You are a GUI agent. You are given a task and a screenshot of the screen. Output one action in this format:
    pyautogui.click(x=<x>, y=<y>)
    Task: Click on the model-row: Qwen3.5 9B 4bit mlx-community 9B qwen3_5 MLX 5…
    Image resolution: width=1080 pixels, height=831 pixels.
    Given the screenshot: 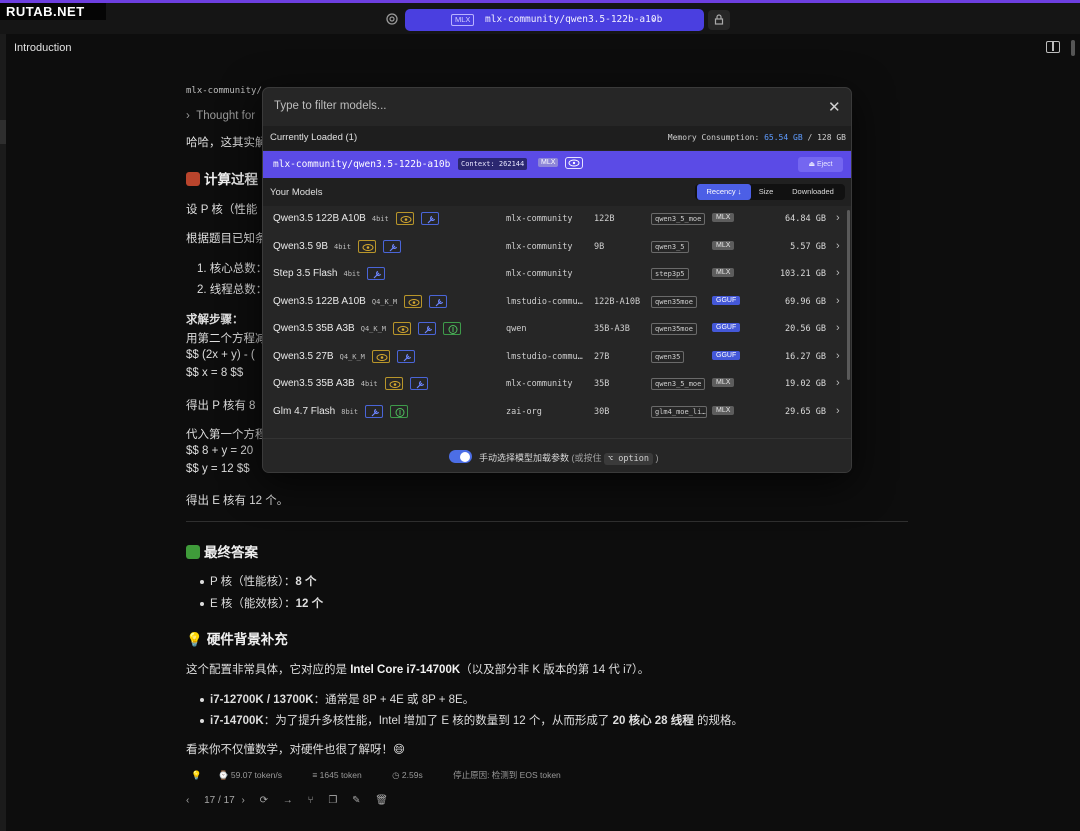 What is the action you would take?
    pyautogui.click(x=557, y=248)
    